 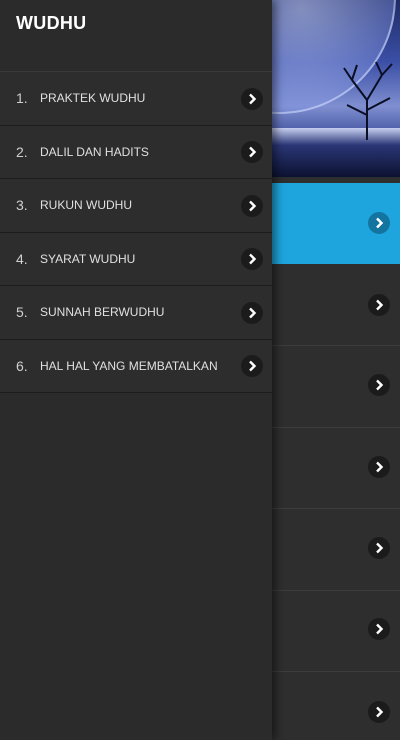 What do you see at coordinates (22, 205) in the screenshot?
I see `item-number: 3.` at bounding box center [22, 205].